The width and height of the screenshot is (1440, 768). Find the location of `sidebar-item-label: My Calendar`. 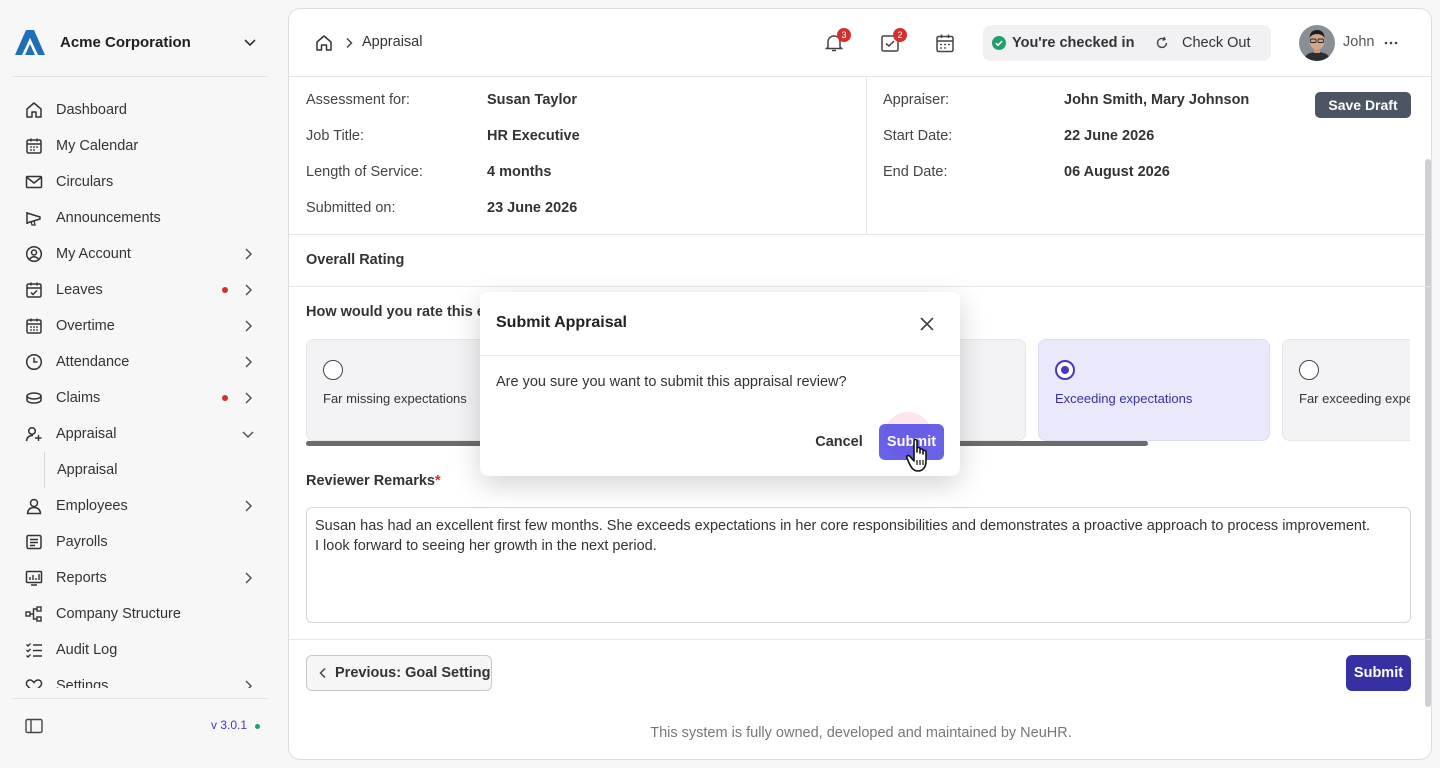

sidebar-item-label: My Calendar is located at coordinates (97, 146).